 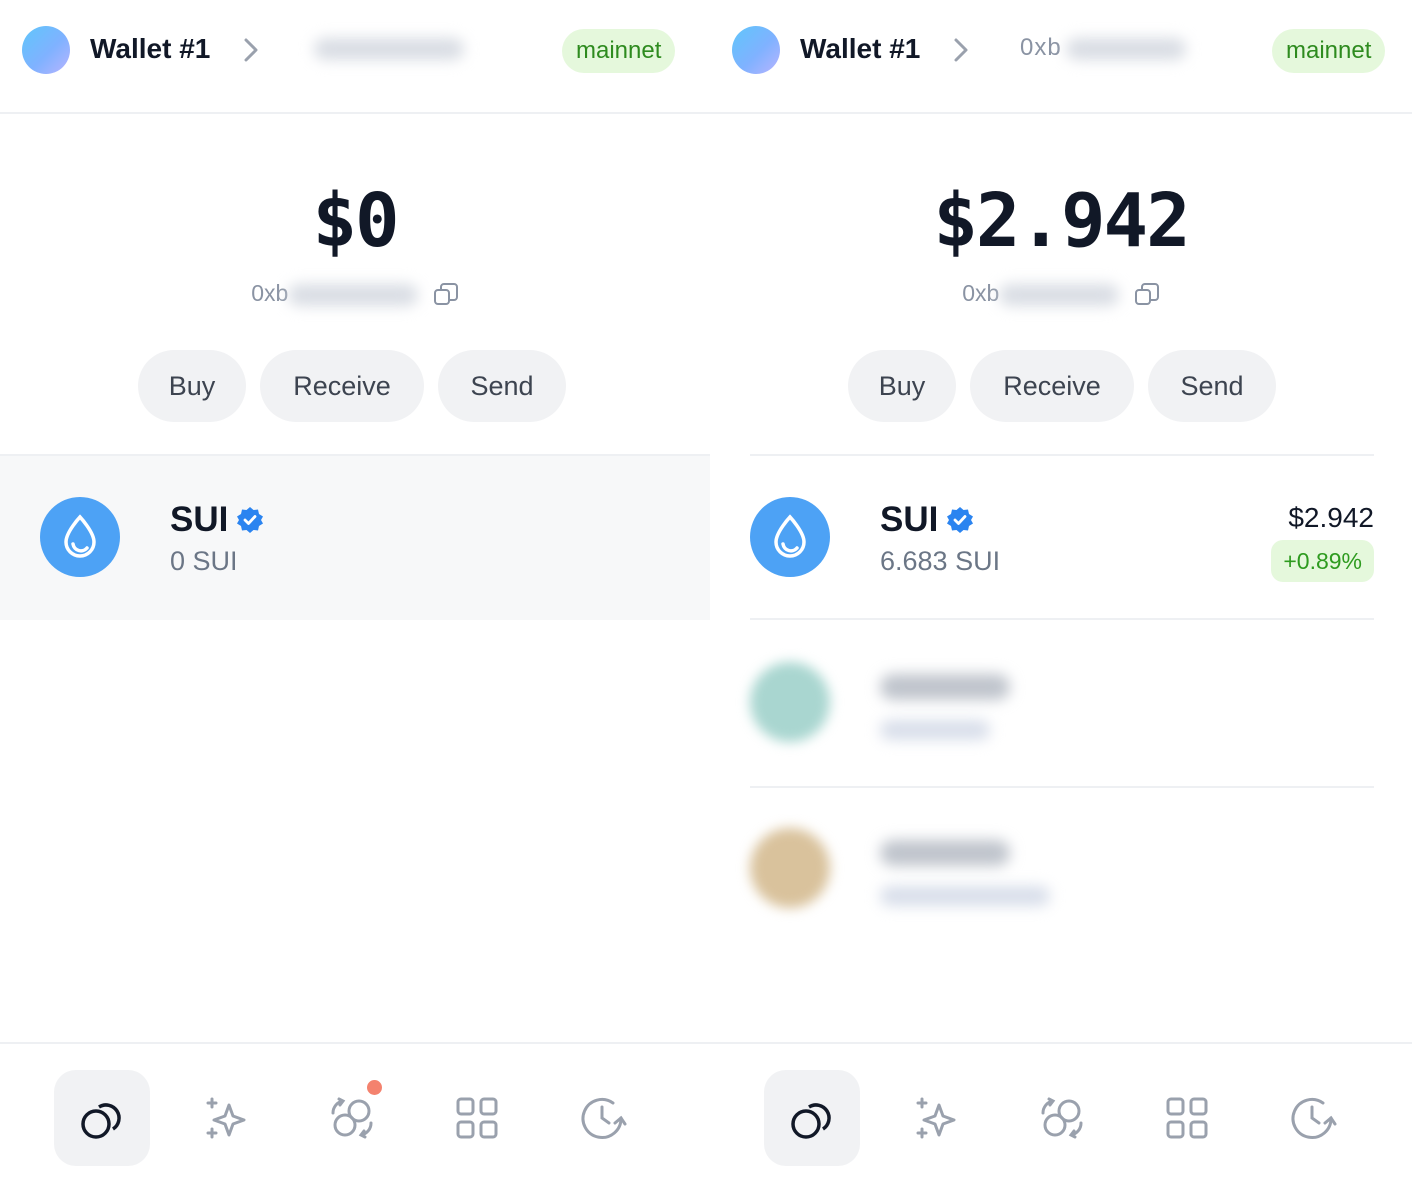 What do you see at coordinates (355, 537) in the screenshot?
I see `token-row-sui: SUI 0 SUI` at bounding box center [355, 537].